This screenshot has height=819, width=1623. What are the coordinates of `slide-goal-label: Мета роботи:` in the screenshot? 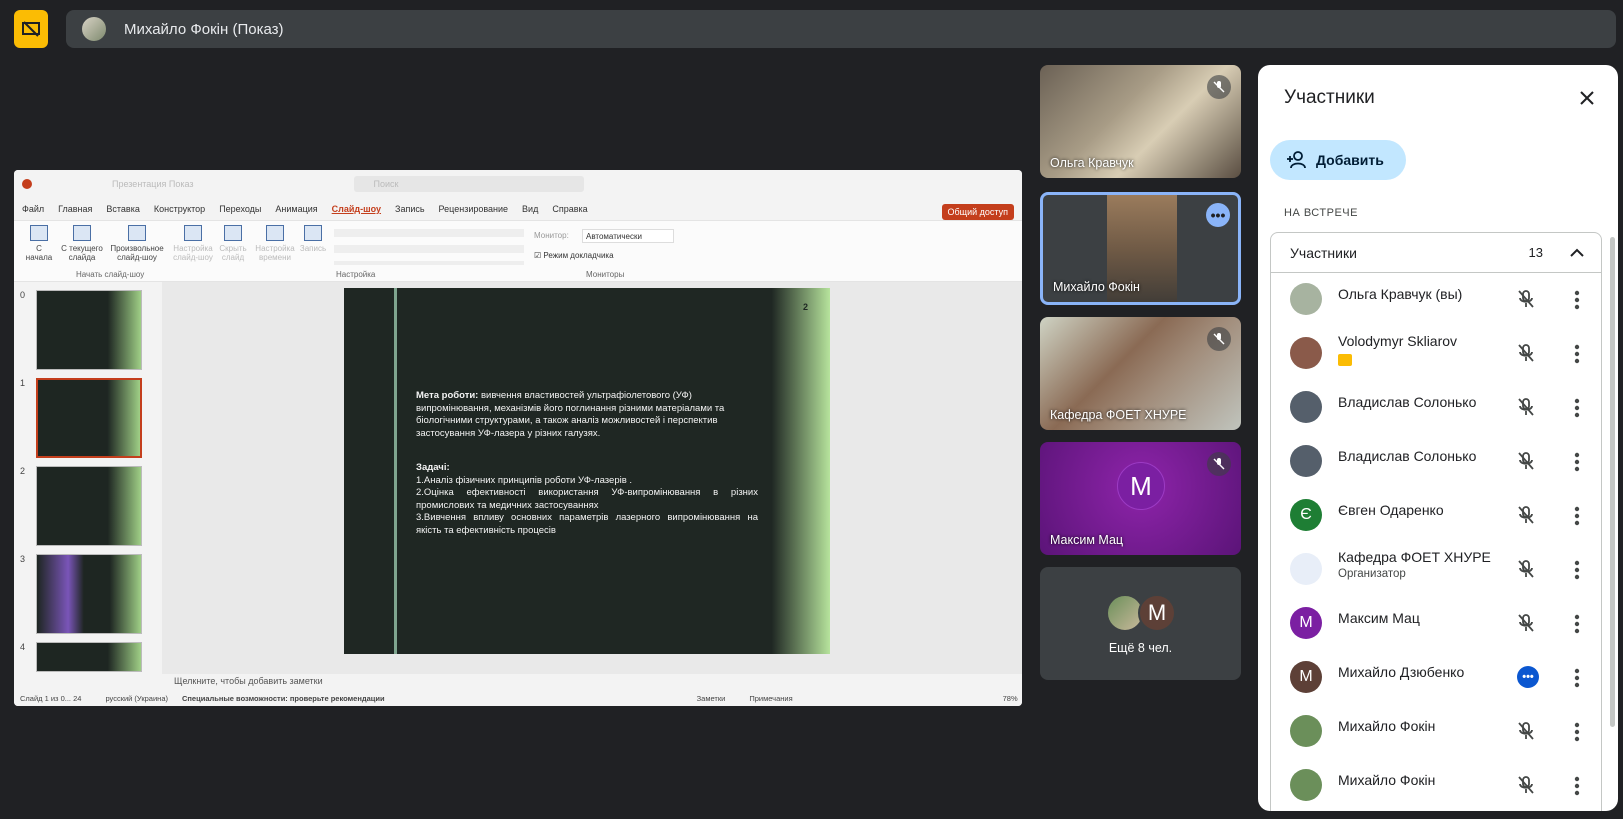 It's located at (447, 395).